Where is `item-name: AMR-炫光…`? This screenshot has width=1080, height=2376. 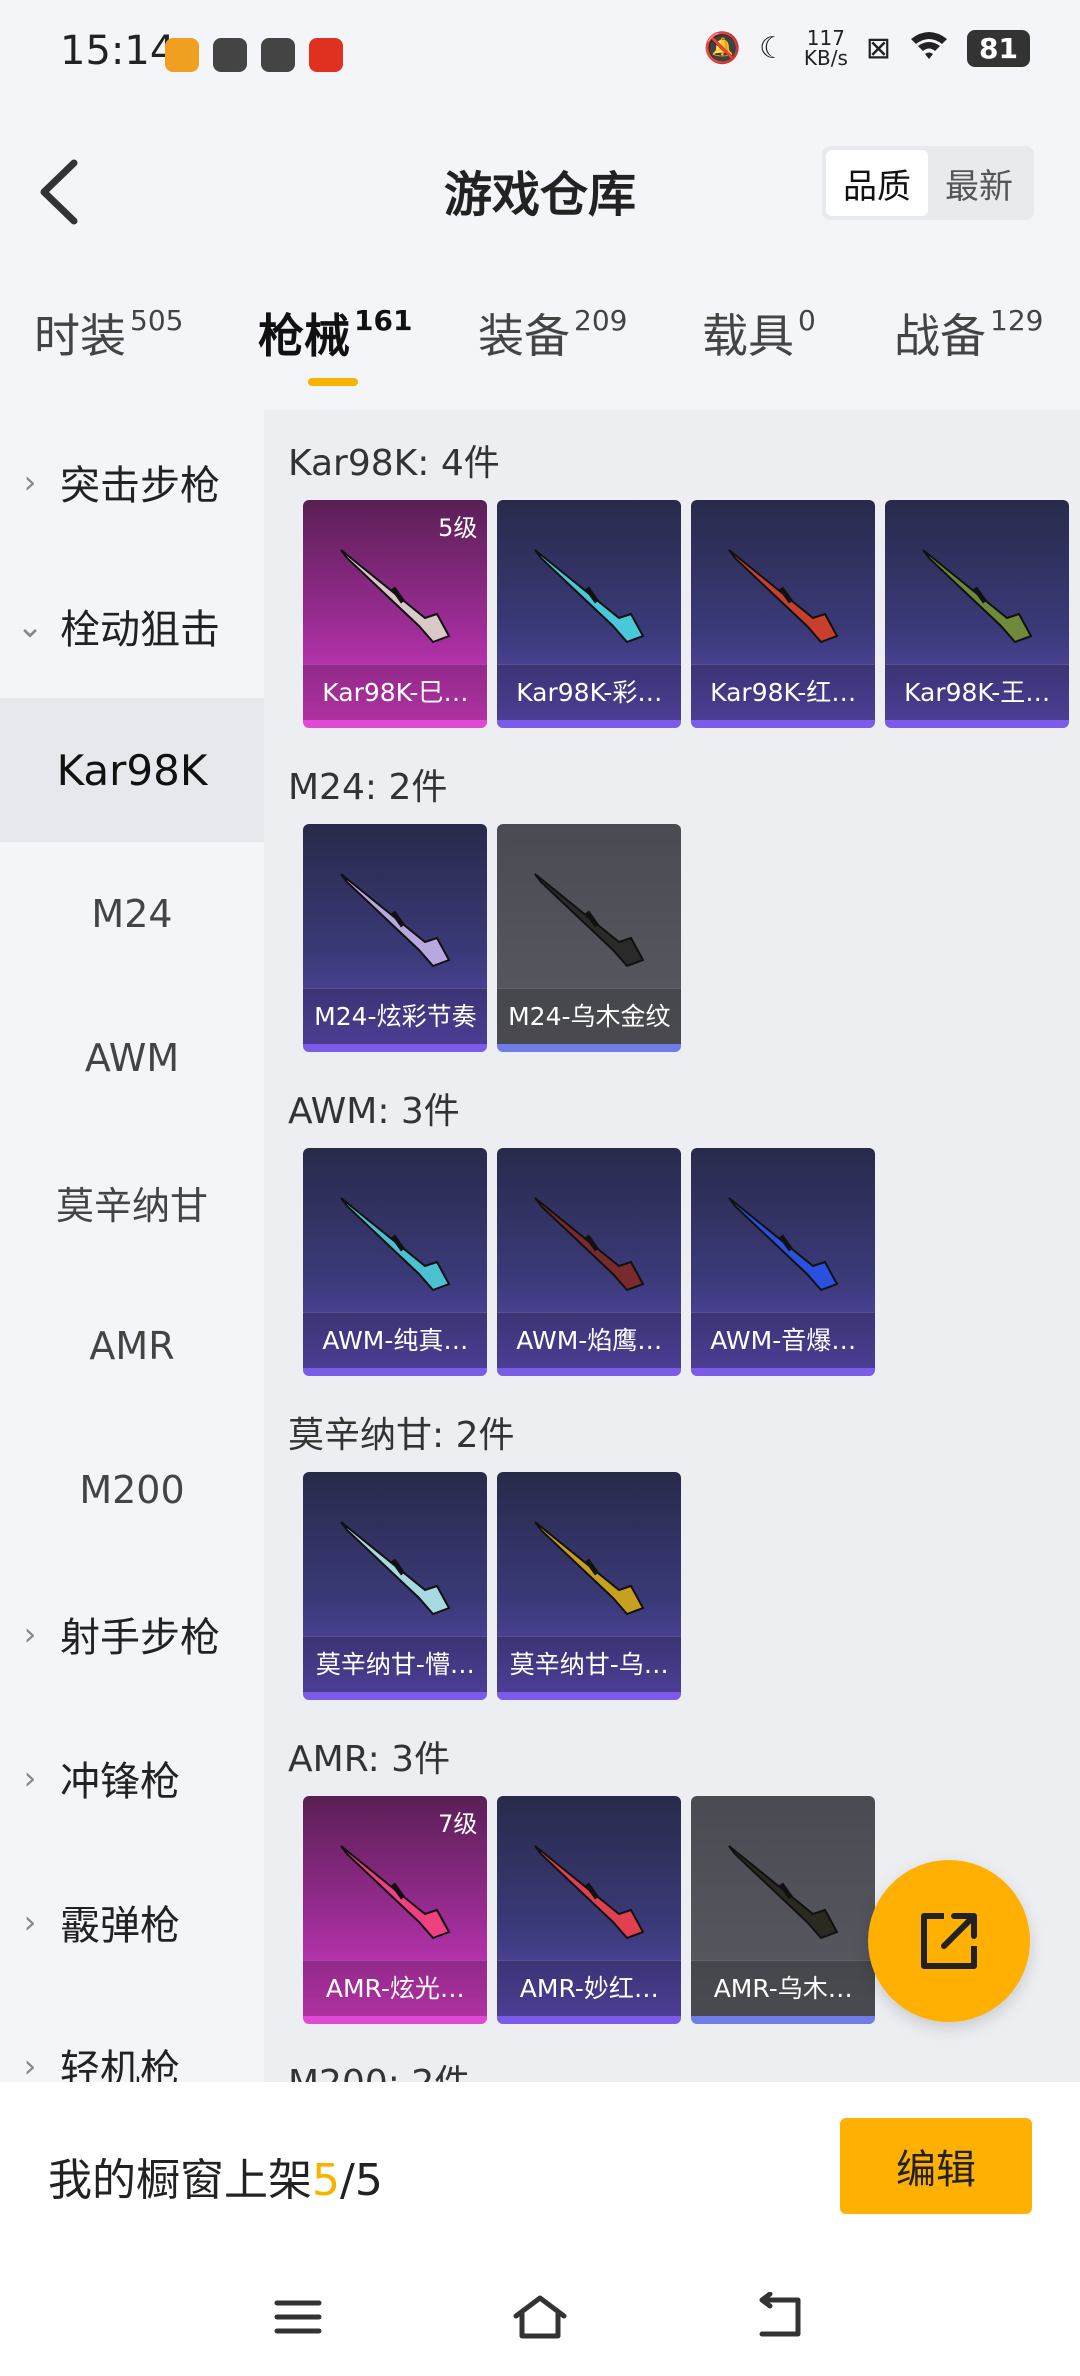
item-name: AMR-炫光… is located at coordinates (395, 1988).